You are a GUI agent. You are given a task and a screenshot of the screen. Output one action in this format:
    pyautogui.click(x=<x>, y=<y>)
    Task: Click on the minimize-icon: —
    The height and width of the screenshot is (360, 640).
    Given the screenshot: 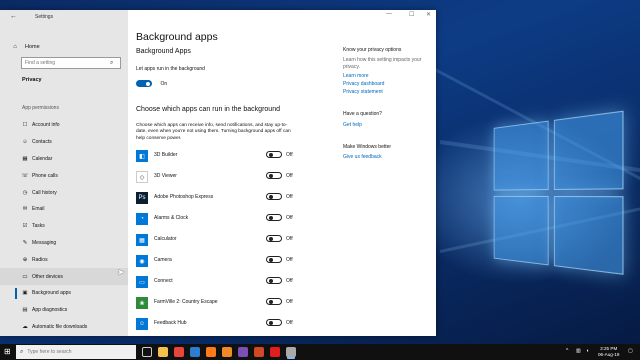 What is the action you would take?
    pyautogui.click(x=389, y=14)
    